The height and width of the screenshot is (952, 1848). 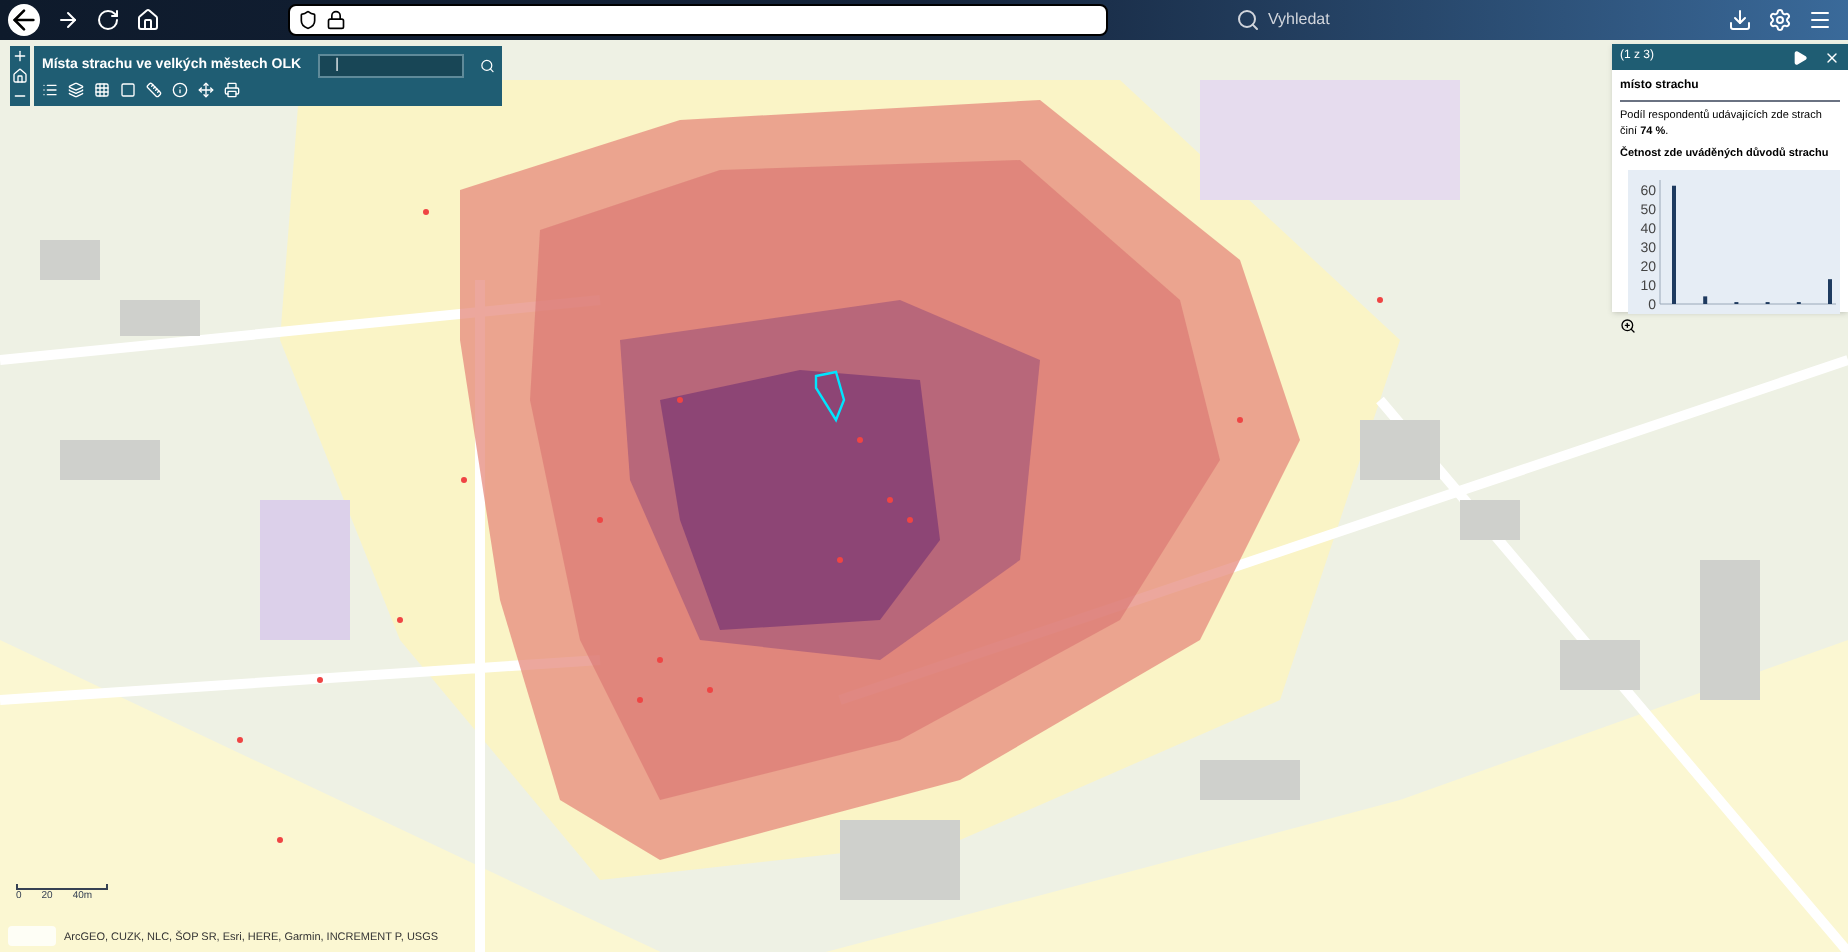 What do you see at coordinates (1820, 20) in the screenshot?
I see `menu-icon` at bounding box center [1820, 20].